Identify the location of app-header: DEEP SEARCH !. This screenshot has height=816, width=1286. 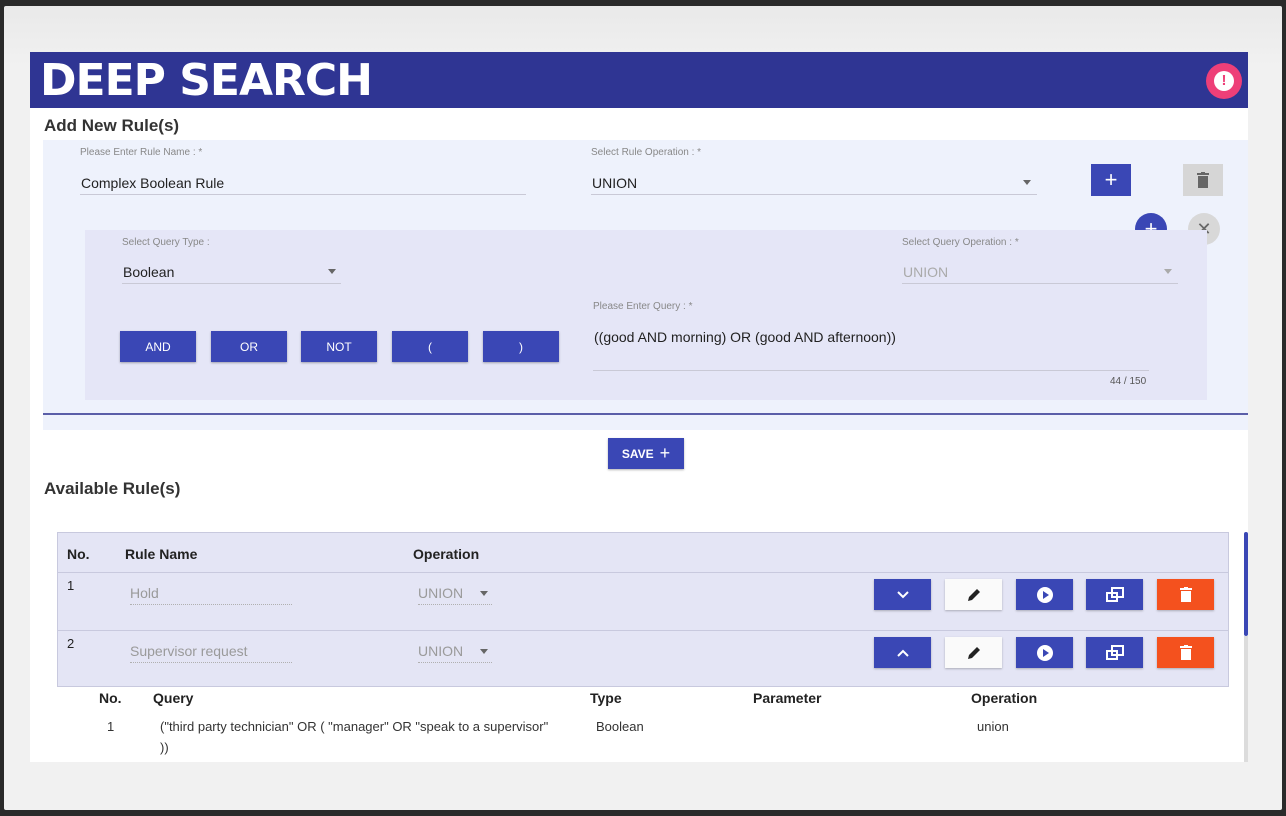
(639, 80).